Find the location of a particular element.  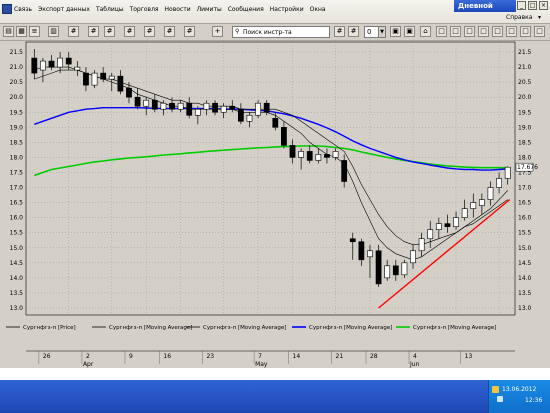

y-tick-label-left: 17.0 is located at coordinates (17, 188).